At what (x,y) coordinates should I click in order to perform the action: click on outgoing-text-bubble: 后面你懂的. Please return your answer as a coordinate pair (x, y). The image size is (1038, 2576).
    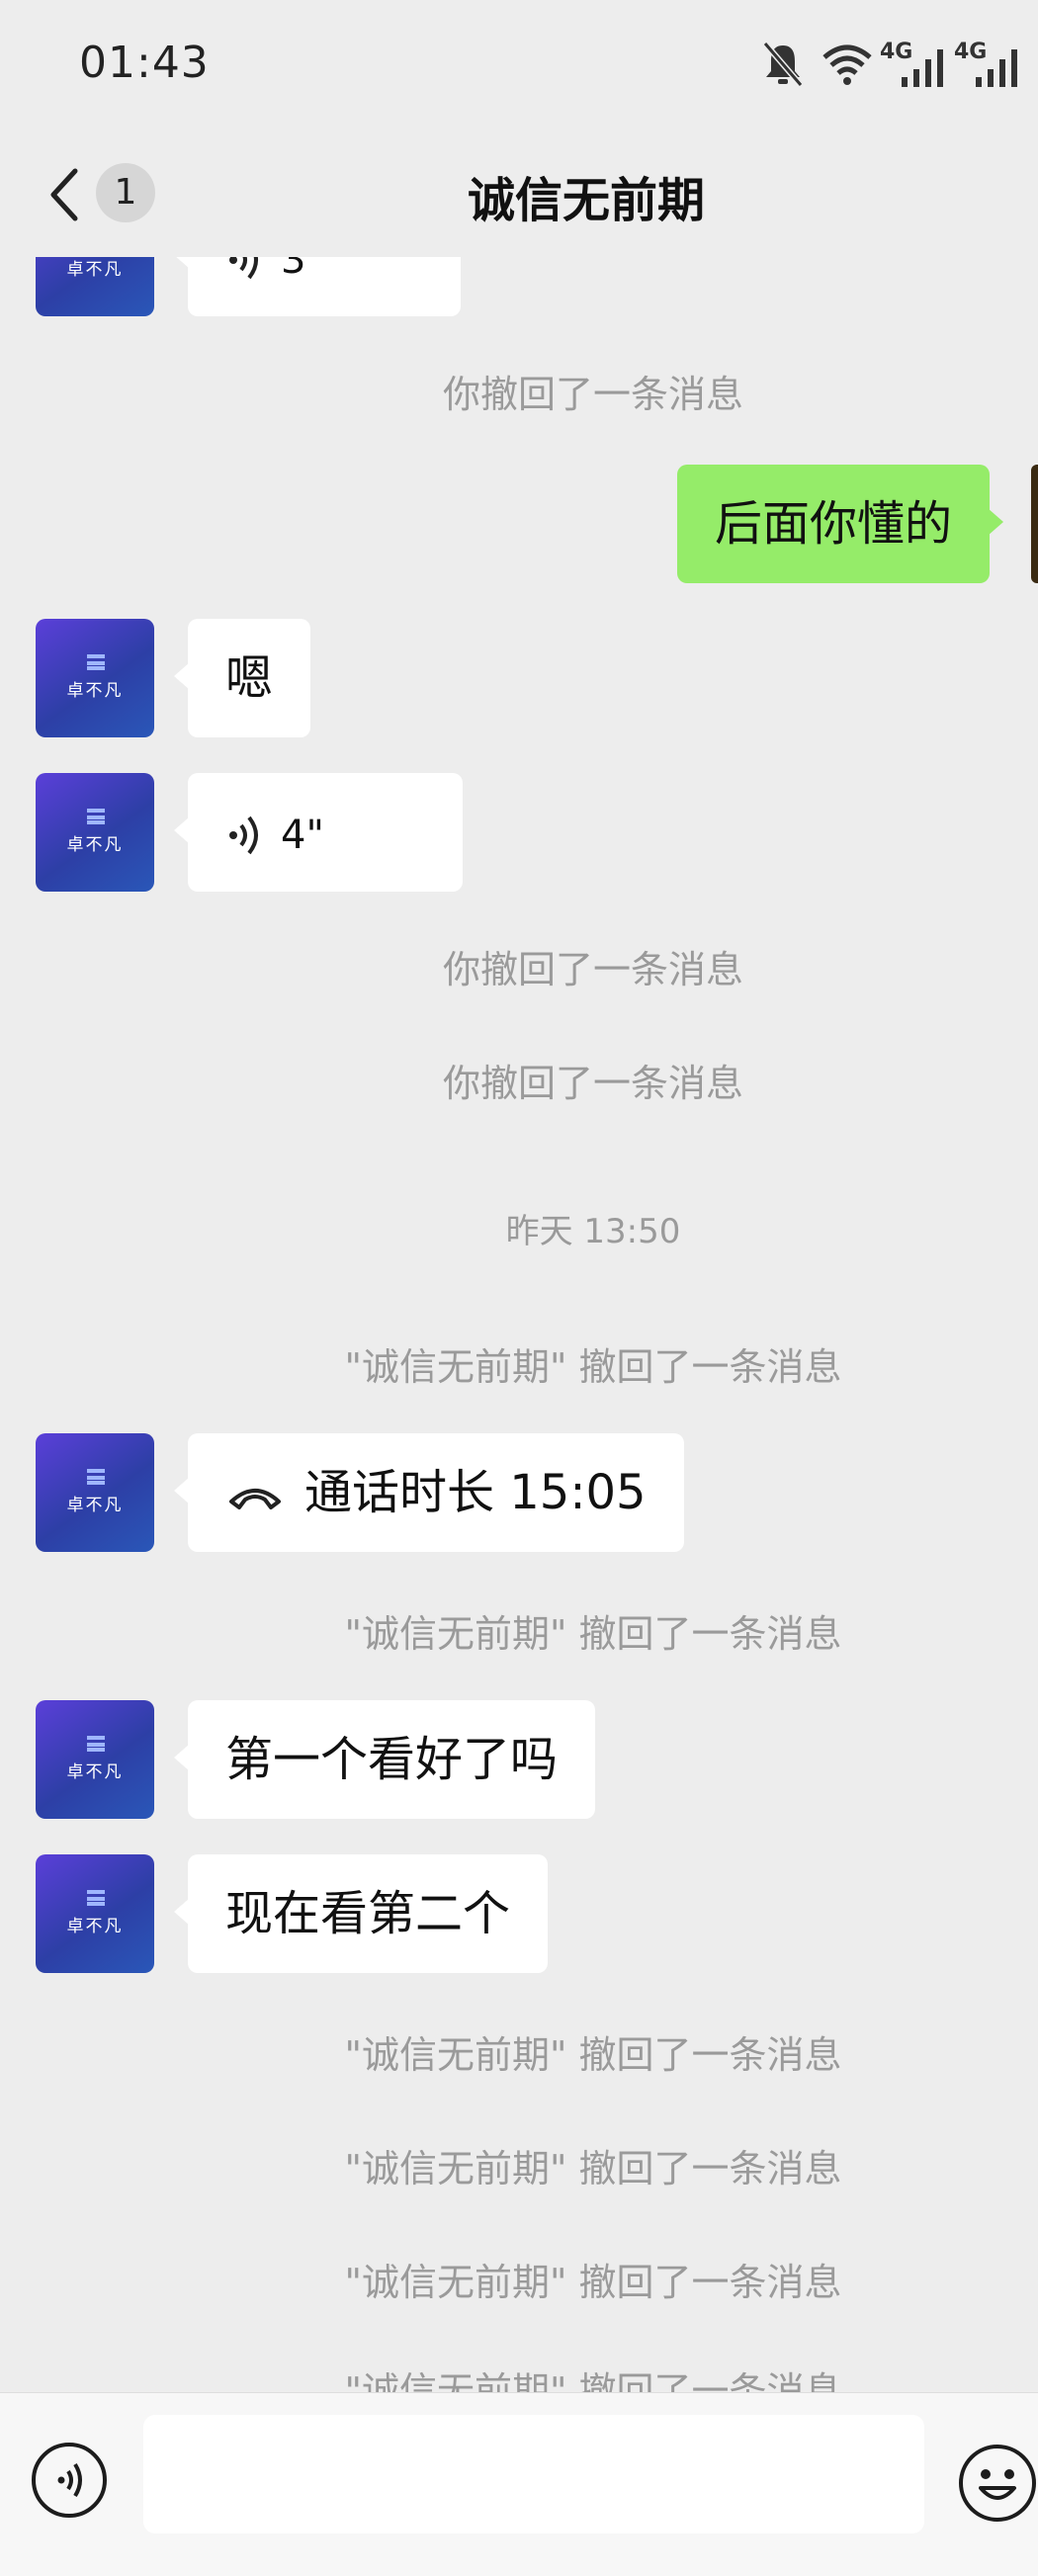
    Looking at the image, I should click on (840, 524).